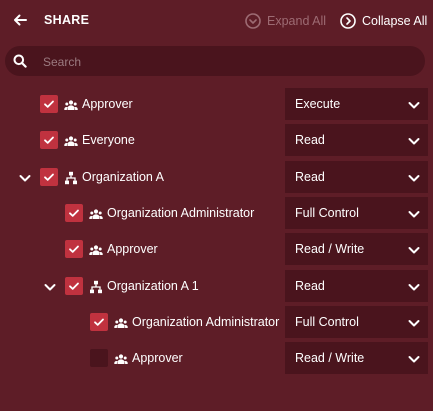 The image size is (433, 411). I want to click on expand-all-button: Expand All, so click(285, 21).